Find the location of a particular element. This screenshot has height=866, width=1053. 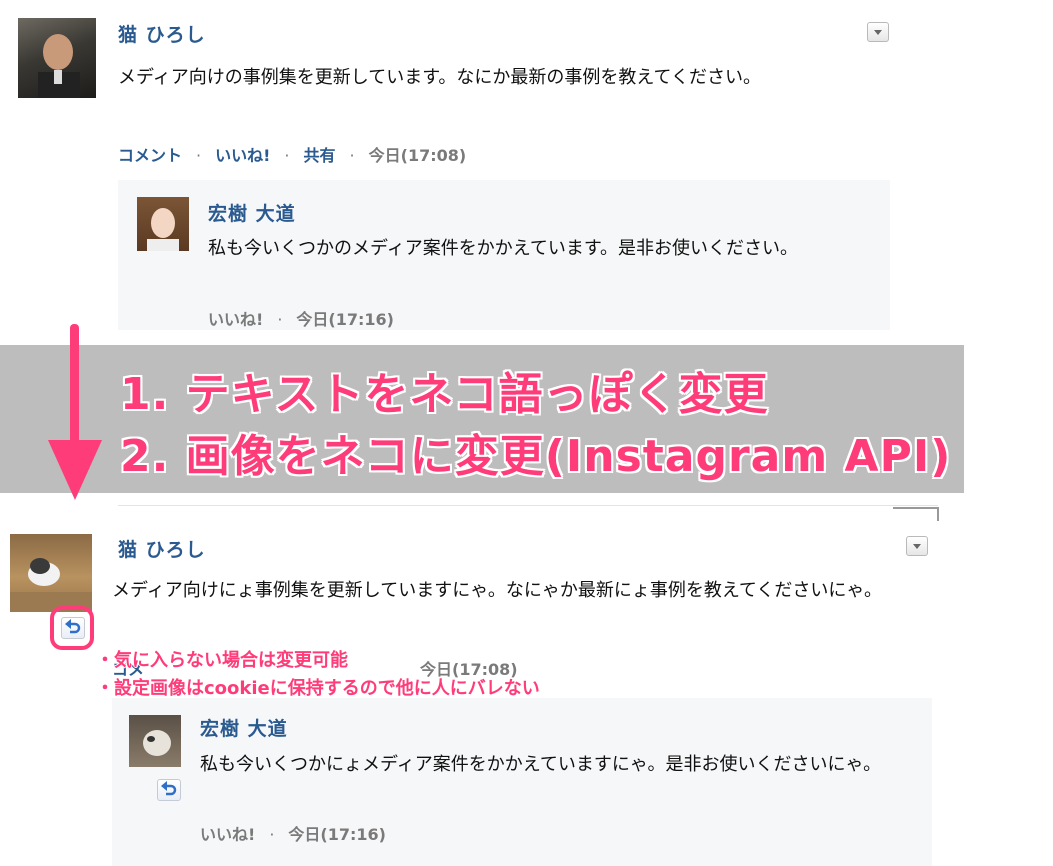

swap-image-button-comment is located at coordinates (169, 790).